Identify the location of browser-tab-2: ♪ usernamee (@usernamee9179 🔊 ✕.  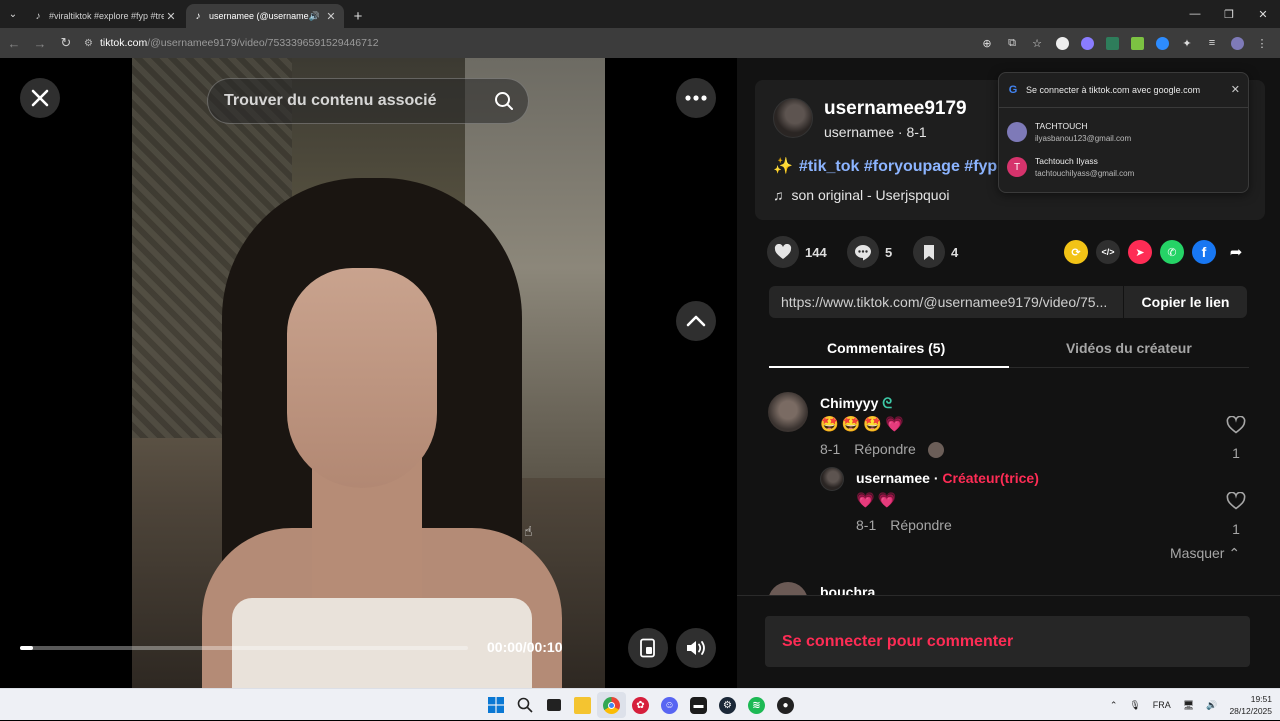
(265, 16).